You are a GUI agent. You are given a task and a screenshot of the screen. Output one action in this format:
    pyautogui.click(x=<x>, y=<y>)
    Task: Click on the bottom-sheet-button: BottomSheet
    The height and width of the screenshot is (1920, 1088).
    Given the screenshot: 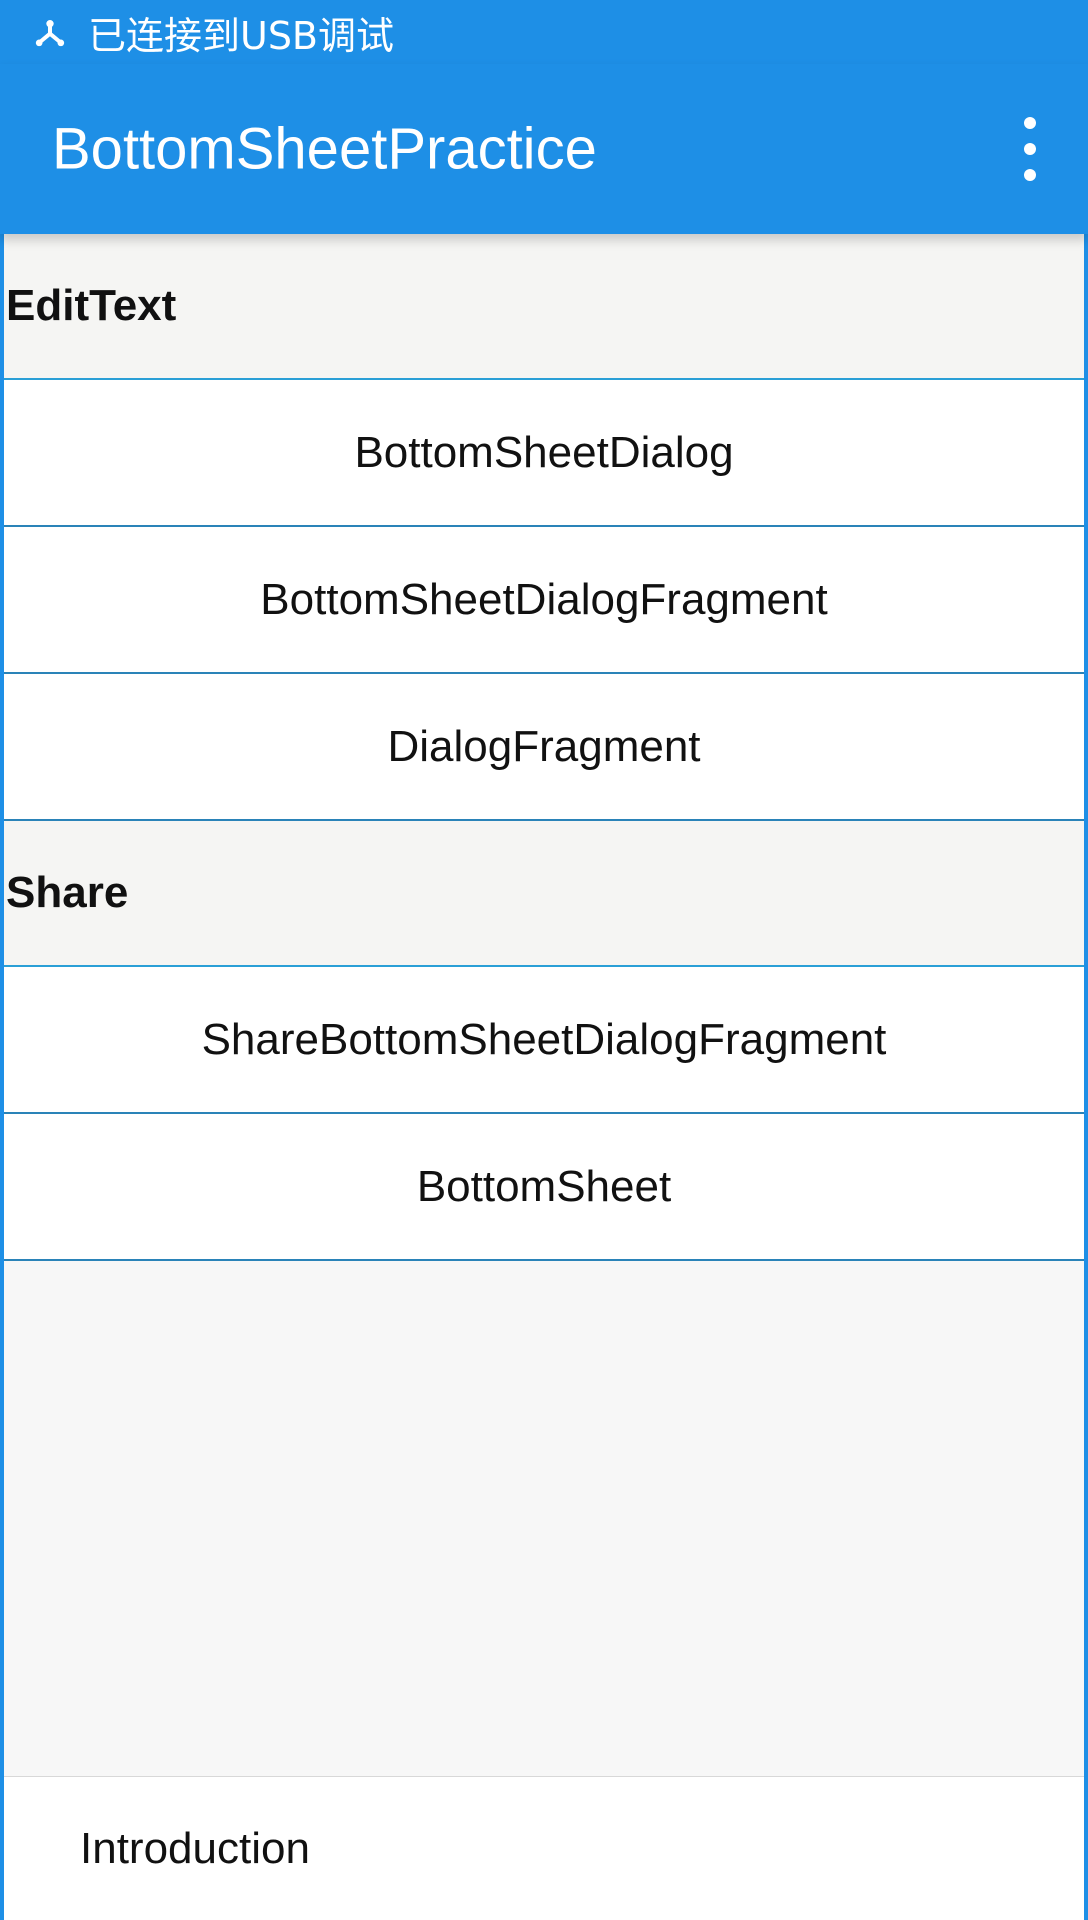 What is the action you would take?
    pyautogui.click(x=544, y=1187)
    